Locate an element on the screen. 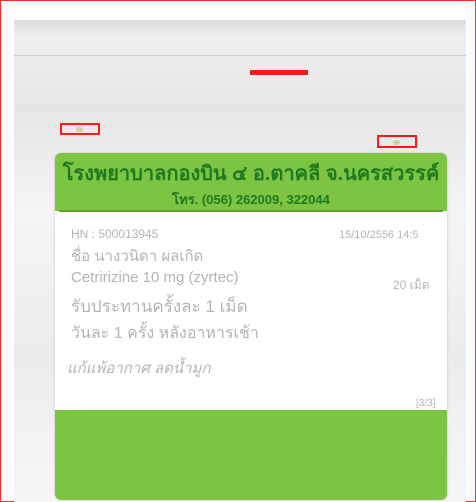  drug-name: Cetririzine 10 mg (zyrtec) is located at coordinates (155, 277).